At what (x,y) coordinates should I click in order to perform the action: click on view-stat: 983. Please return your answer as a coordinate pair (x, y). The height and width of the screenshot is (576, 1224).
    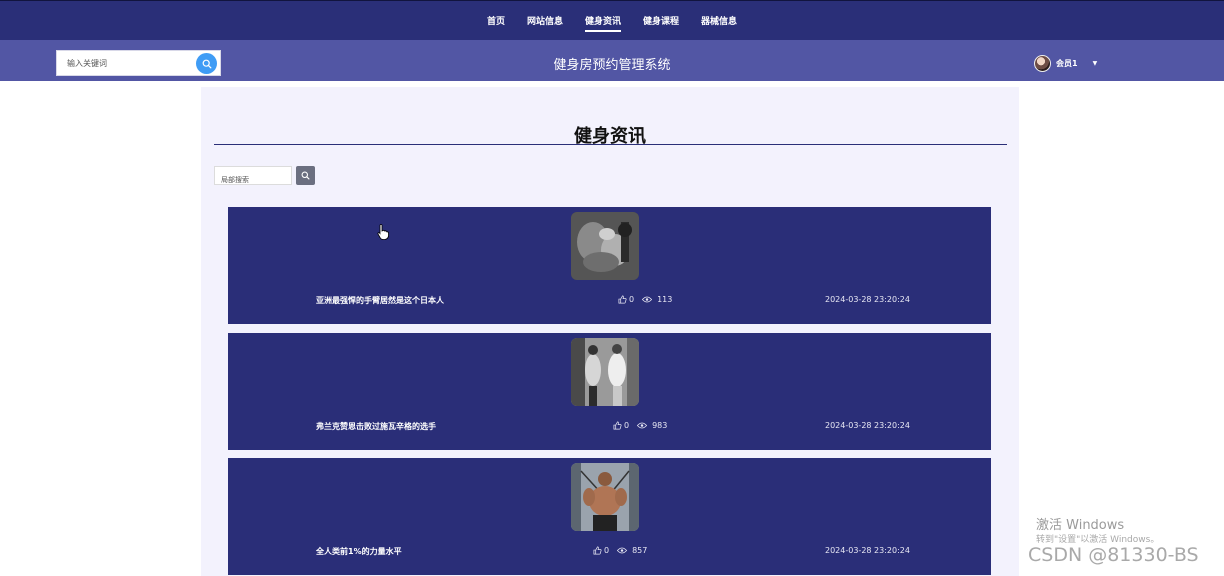
    Looking at the image, I should click on (652, 425).